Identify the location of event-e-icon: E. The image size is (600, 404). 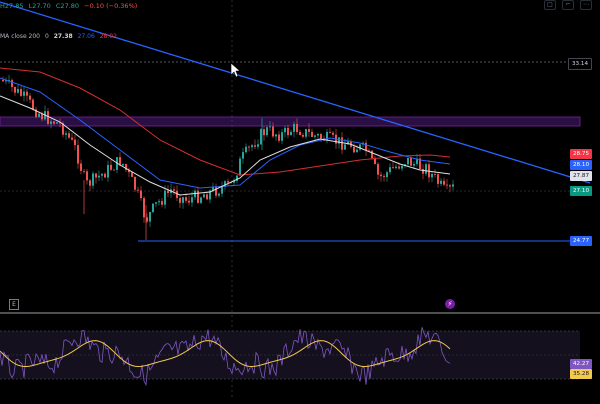
(14, 304).